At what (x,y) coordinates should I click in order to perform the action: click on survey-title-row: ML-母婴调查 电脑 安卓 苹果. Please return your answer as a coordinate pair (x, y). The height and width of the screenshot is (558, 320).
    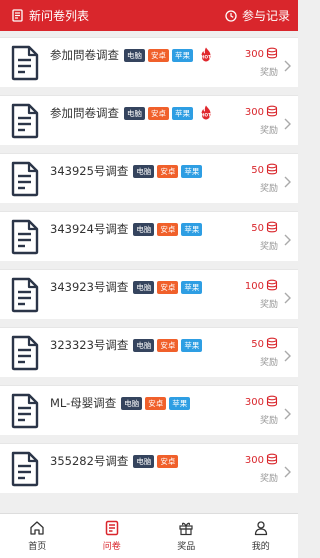
    Looking at the image, I should click on (120, 403).